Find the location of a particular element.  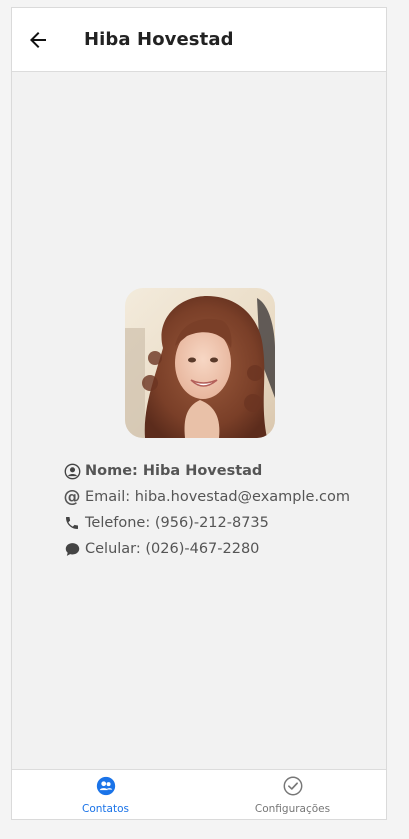

contact-phone: Telefone: (956)-212-8735 is located at coordinates (177, 523).